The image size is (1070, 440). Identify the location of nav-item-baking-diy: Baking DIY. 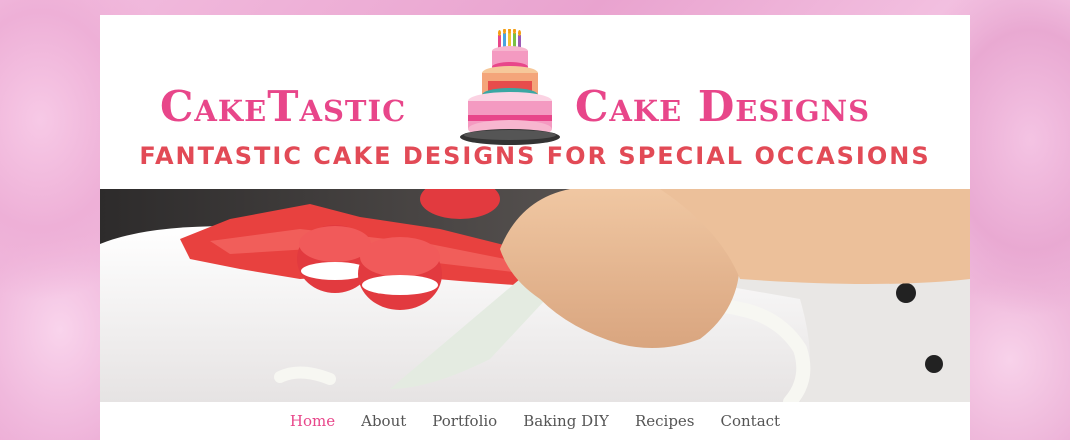
(566, 421).